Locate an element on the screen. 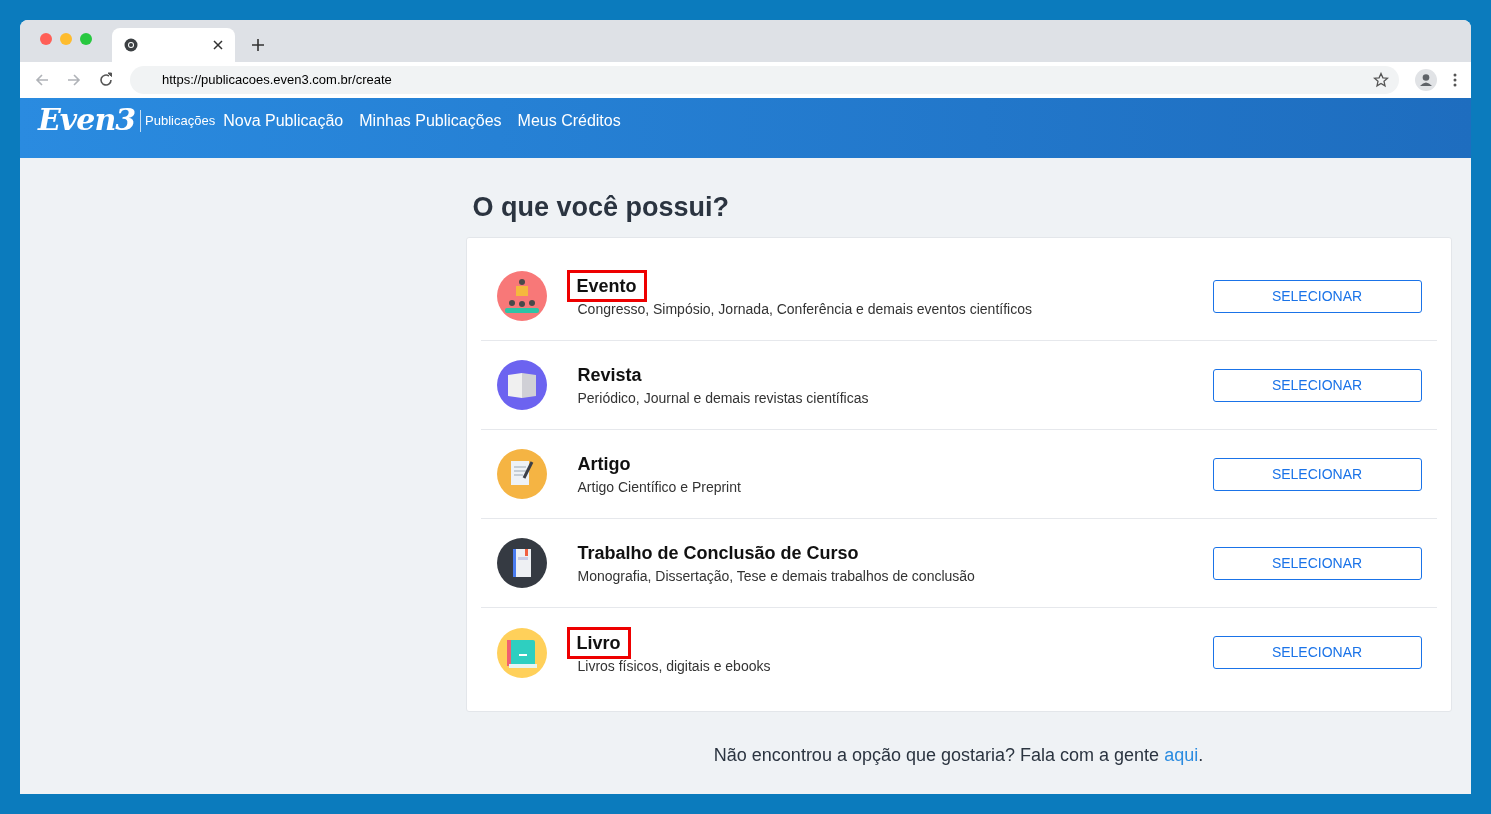 The width and height of the screenshot is (1491, 814). profile-icon is located at coordinates (1426, 80).